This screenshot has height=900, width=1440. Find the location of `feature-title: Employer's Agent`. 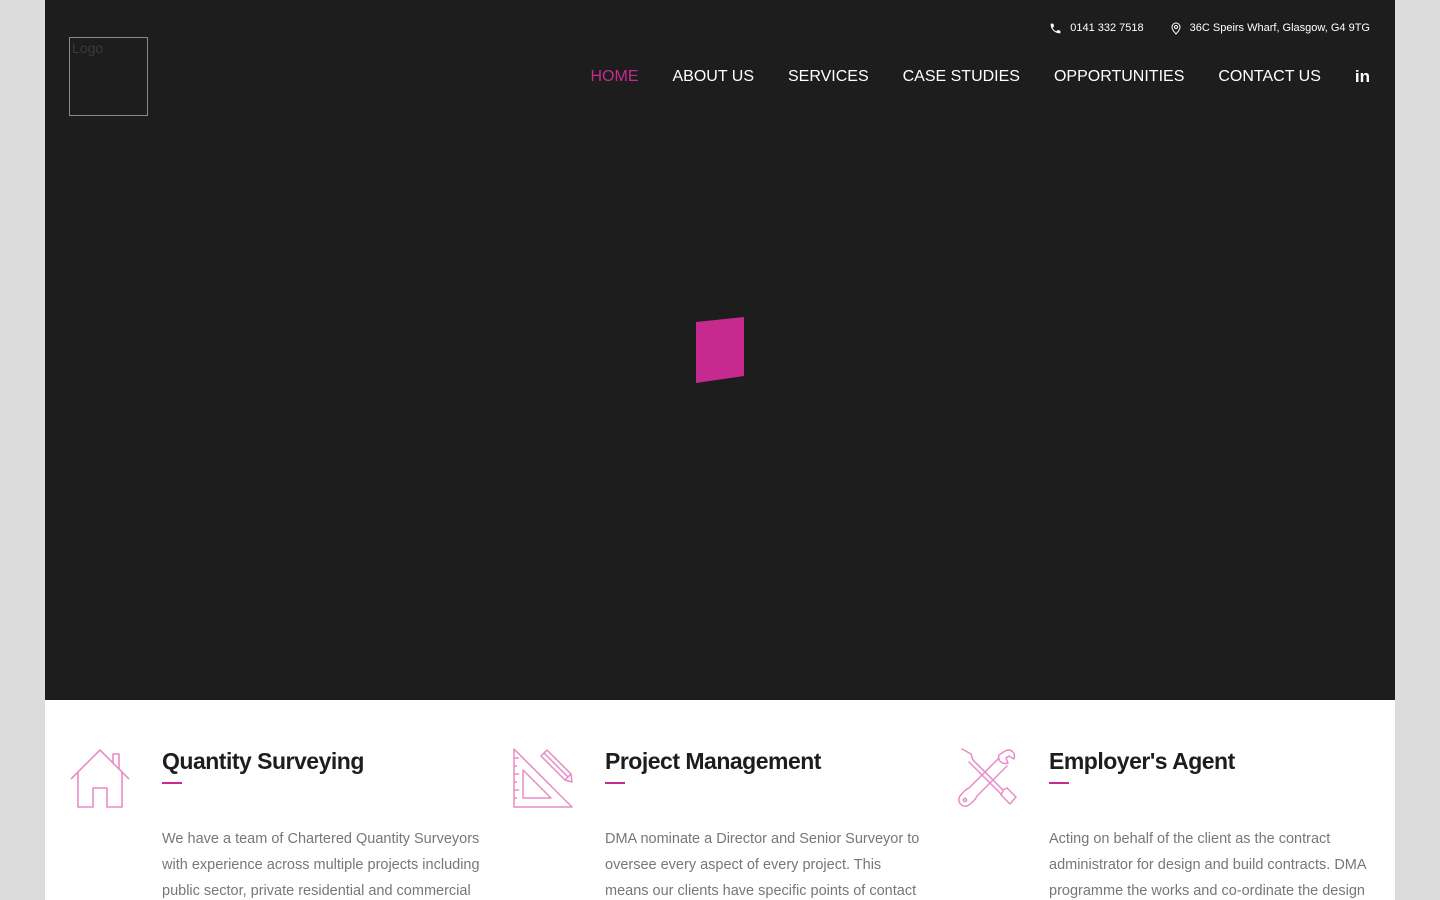

feature-title: Employer's Agent is located at coordinates (1142, 761).